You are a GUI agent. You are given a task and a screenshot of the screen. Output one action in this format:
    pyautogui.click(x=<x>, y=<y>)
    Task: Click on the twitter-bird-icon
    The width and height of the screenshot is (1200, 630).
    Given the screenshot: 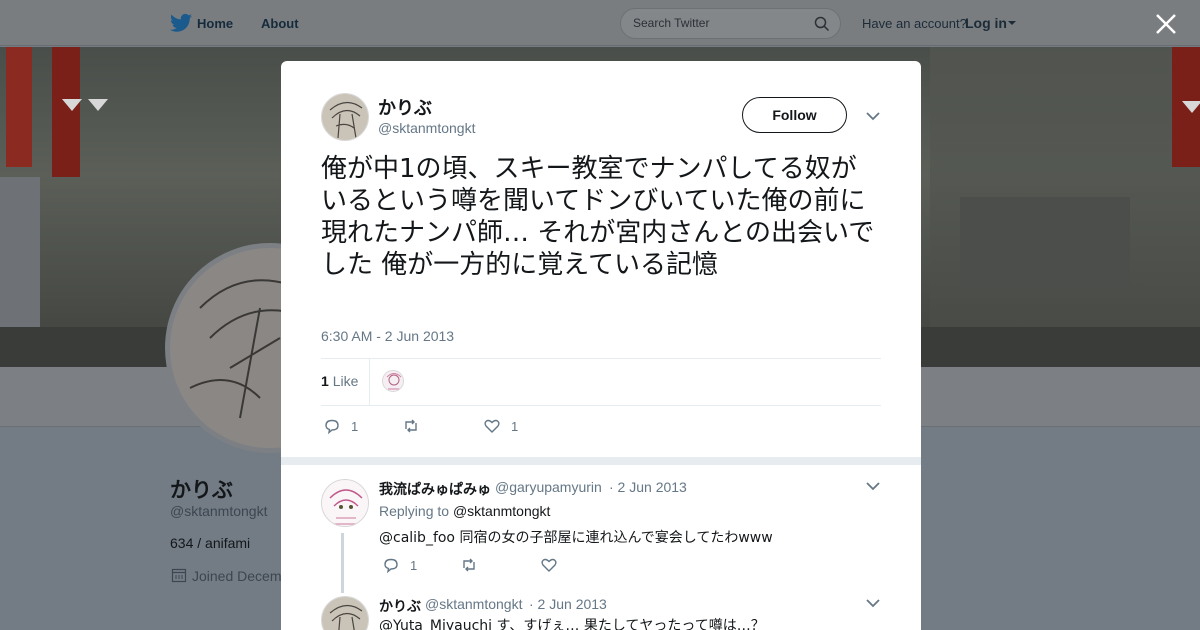 What is the action you would take?
    pyautogui.click(x=181, y=23)
    